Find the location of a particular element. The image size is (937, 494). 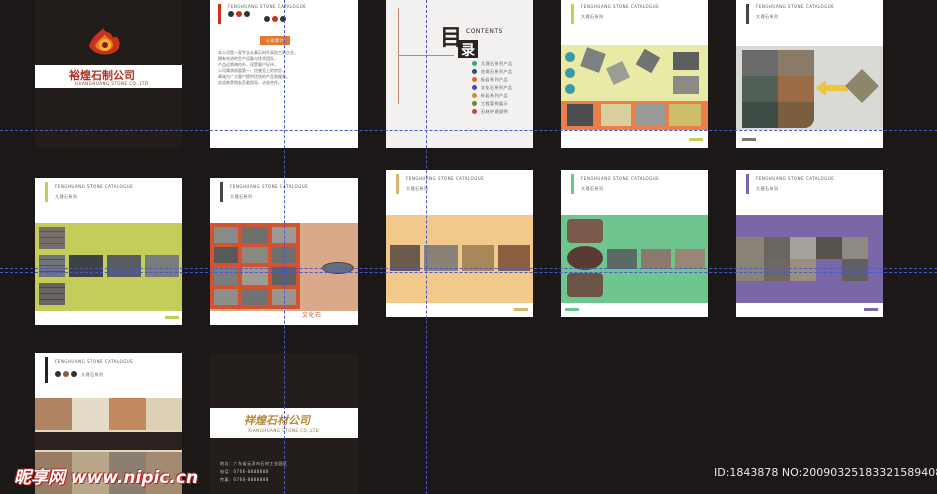

page10-catalog-header: FENGHUANG STONE CATALOGUE is located at coordinates (795, 178).